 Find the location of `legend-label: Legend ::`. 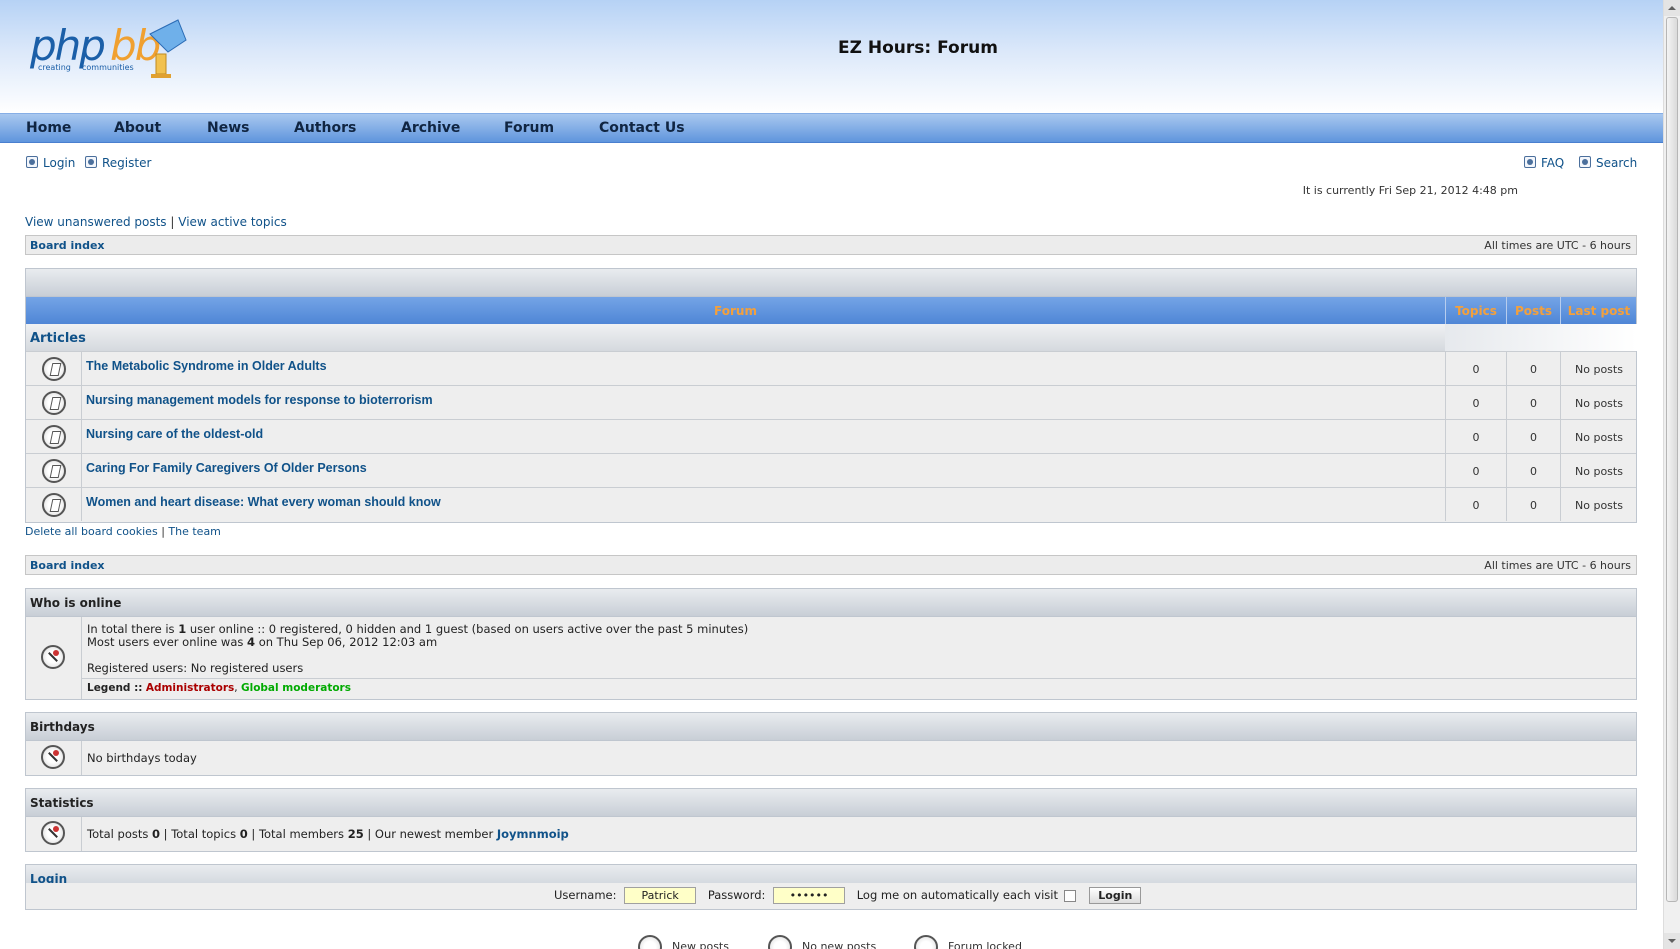

legend-label: Legend :: is located at coordinates (115, 688).